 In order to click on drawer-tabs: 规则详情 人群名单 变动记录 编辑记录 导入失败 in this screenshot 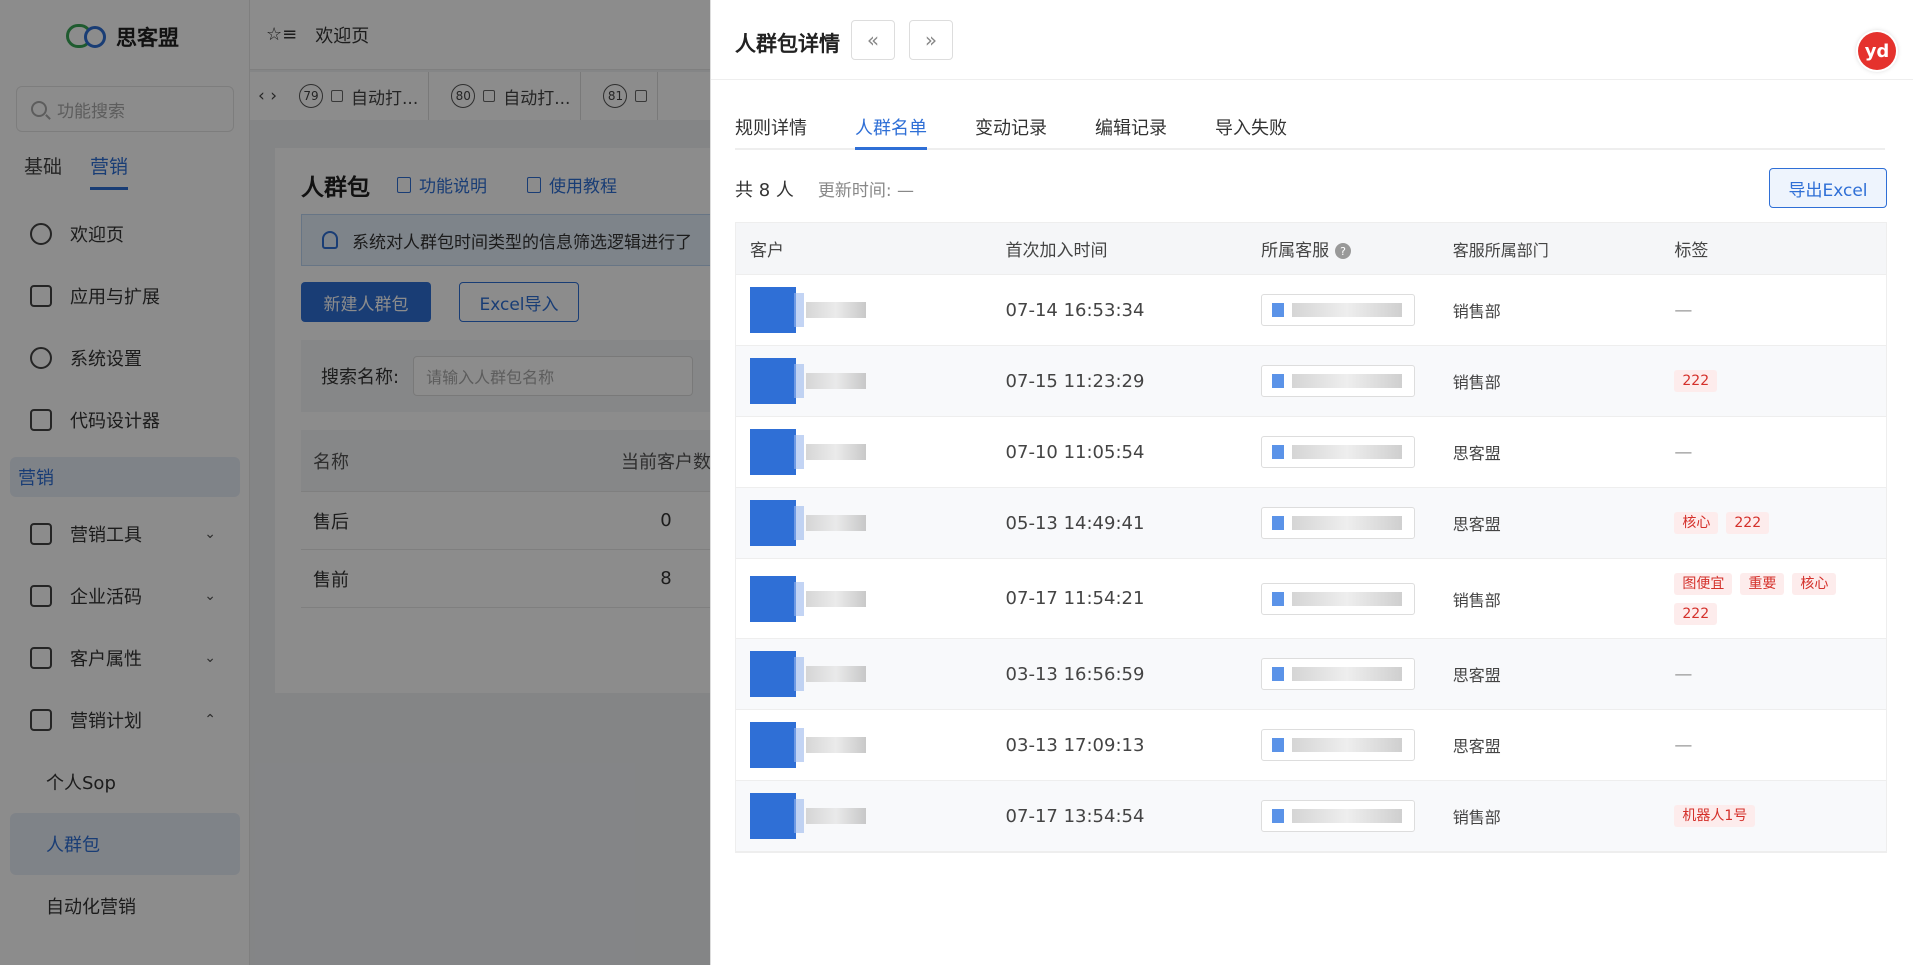, I will do `click(1310, 130)`.